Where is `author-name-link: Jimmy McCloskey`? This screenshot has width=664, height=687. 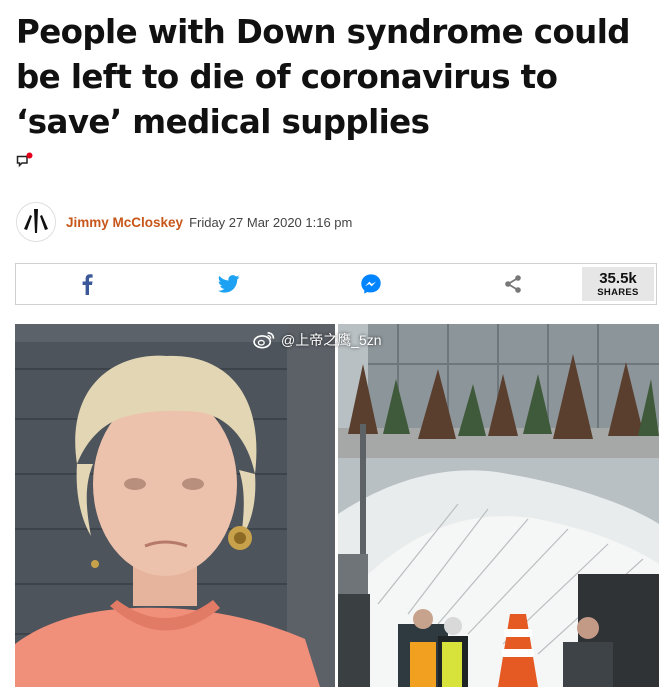 author-name-link: Jimmy McCloskey is located at coordinates (124, 222).